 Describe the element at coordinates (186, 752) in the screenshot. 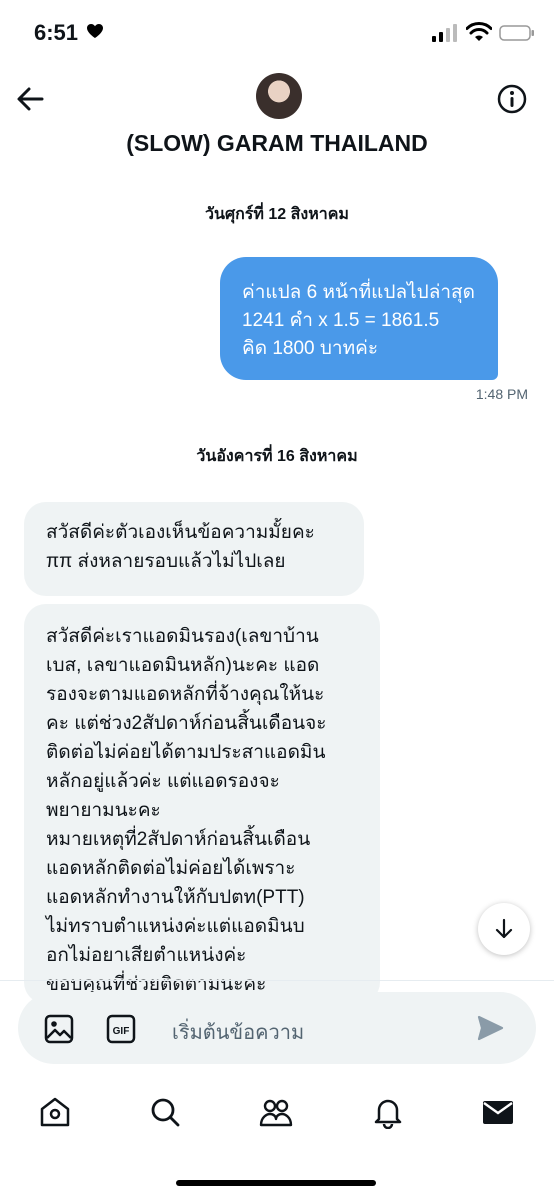

I see `message-line: ติดต่อไม่ค่อยได้ตามประสาแอดมิน` at that location.